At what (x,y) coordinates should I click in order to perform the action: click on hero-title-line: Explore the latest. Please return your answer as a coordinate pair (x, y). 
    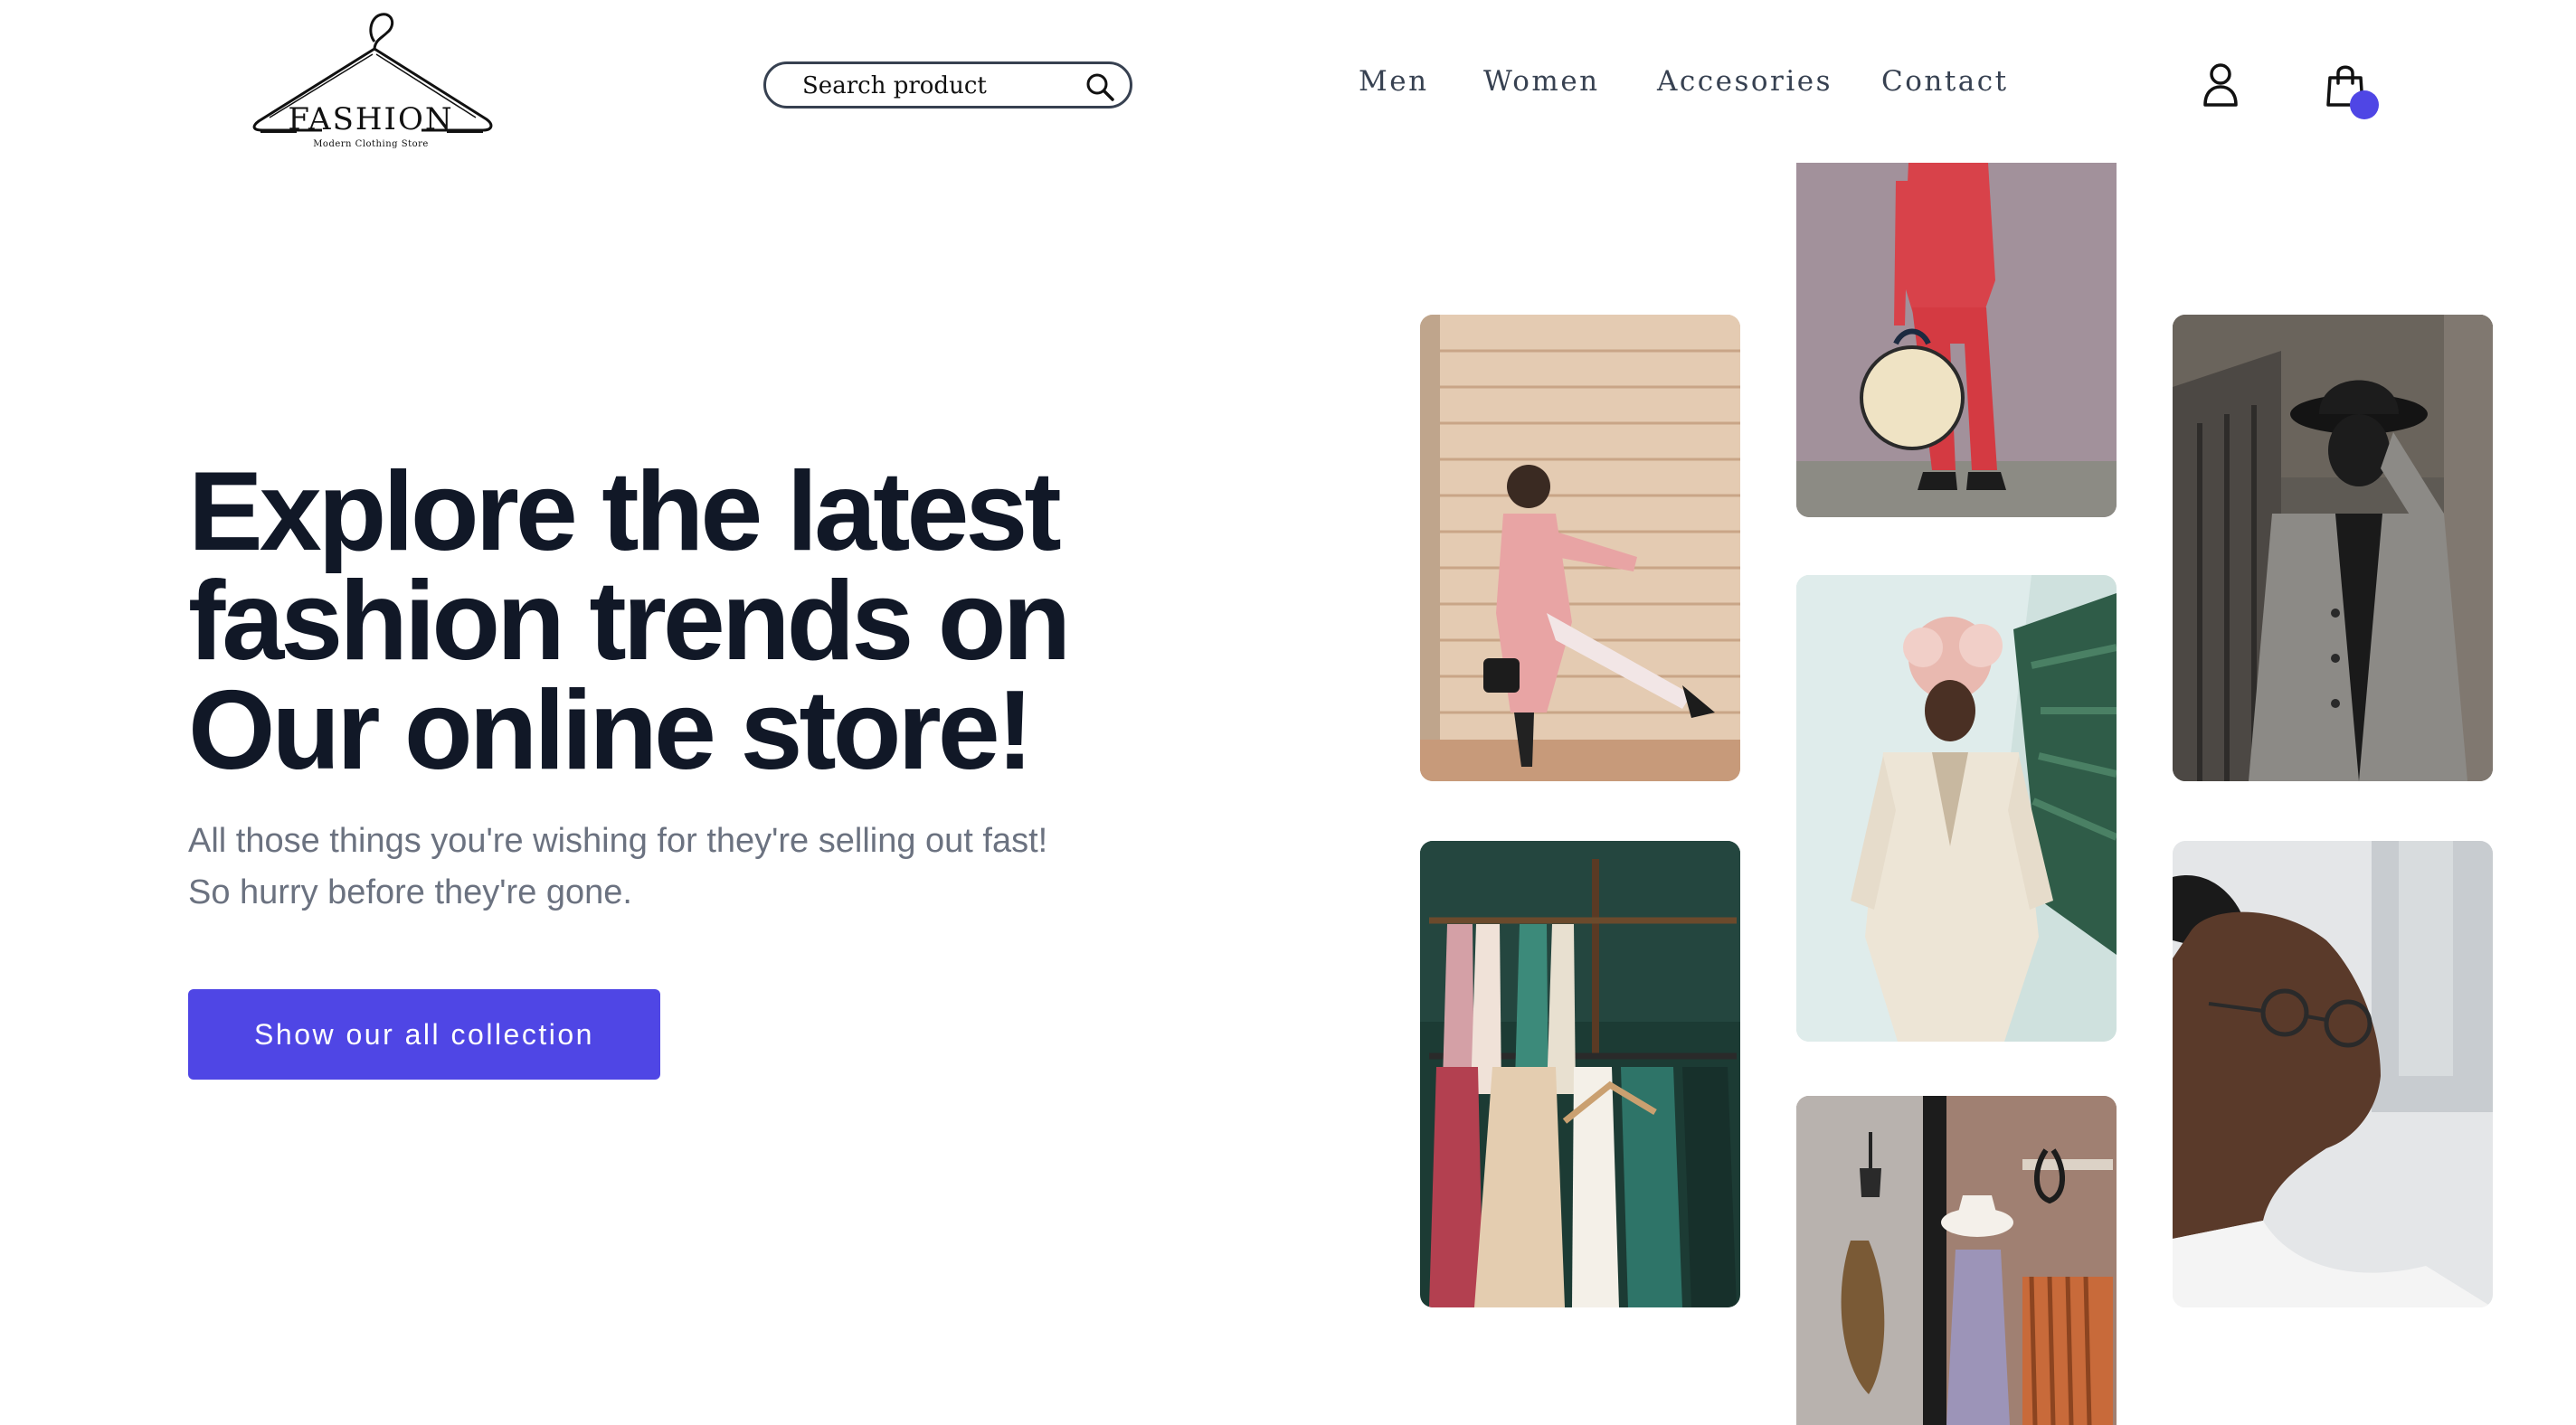
    Looking at the image, I should click on (625, 511).